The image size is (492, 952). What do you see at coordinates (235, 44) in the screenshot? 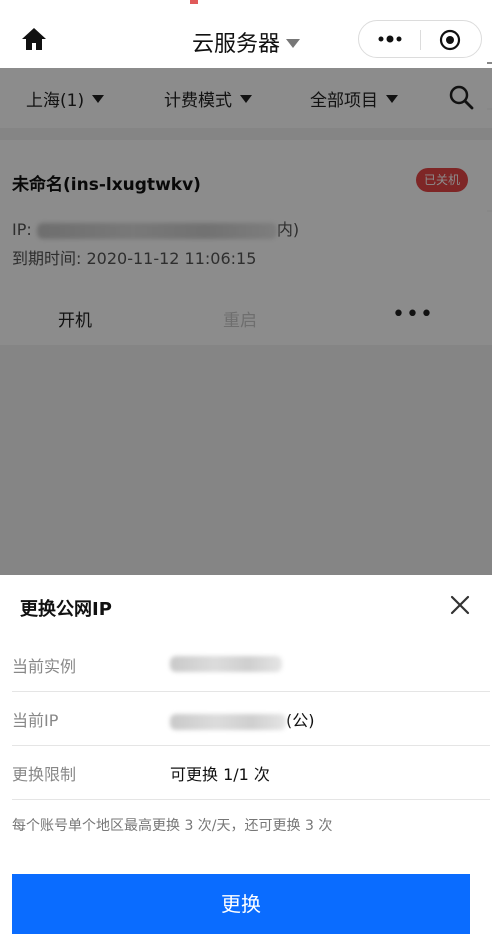
I see `page-title: 云服务器` at bounding box center [235, 44].